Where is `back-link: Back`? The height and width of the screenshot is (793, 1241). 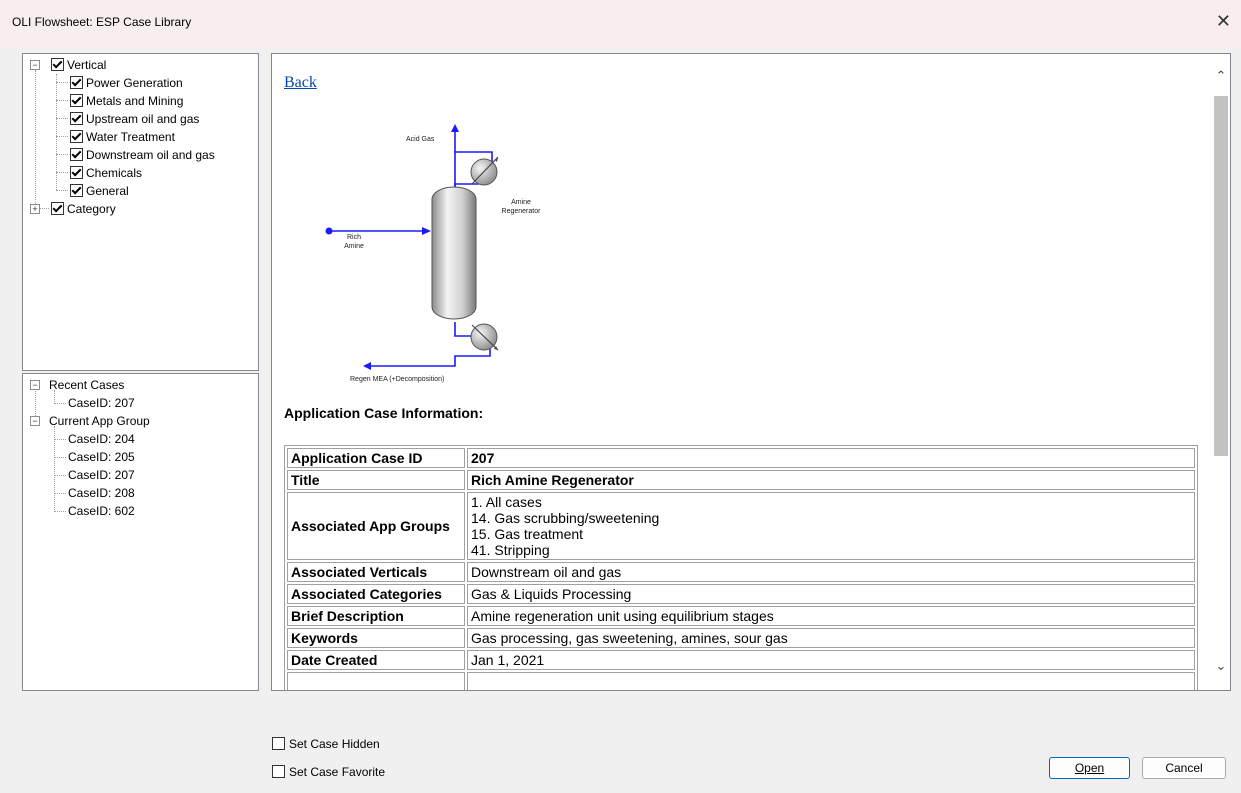
back-link: Back is located at coordinates (300, 83).